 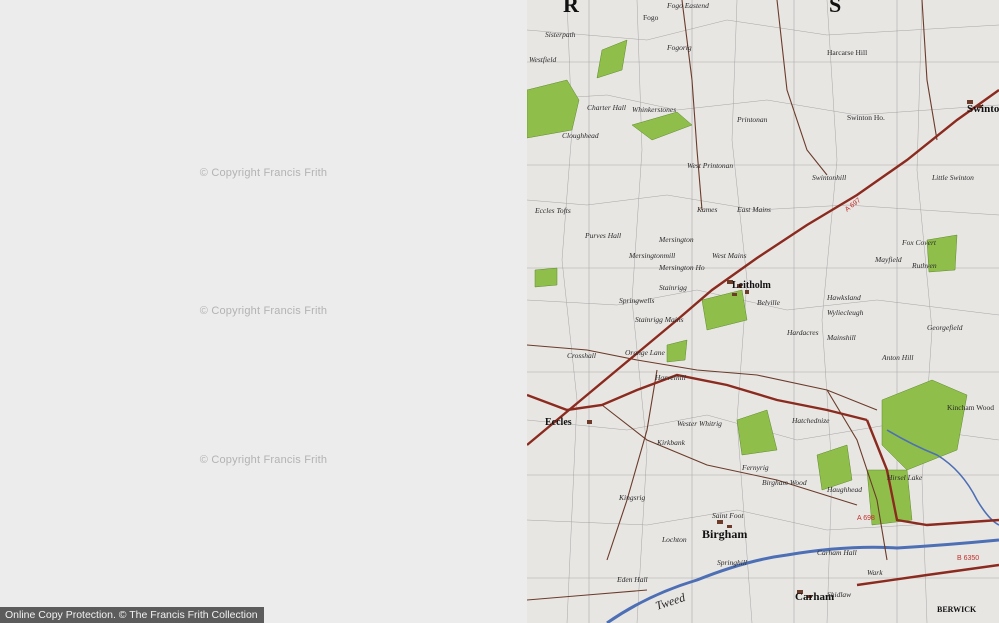 What do you see at coordinates (581, 355) in the screenshot?
I see `place-label: Crosshall` at bounding box center [581, 355].